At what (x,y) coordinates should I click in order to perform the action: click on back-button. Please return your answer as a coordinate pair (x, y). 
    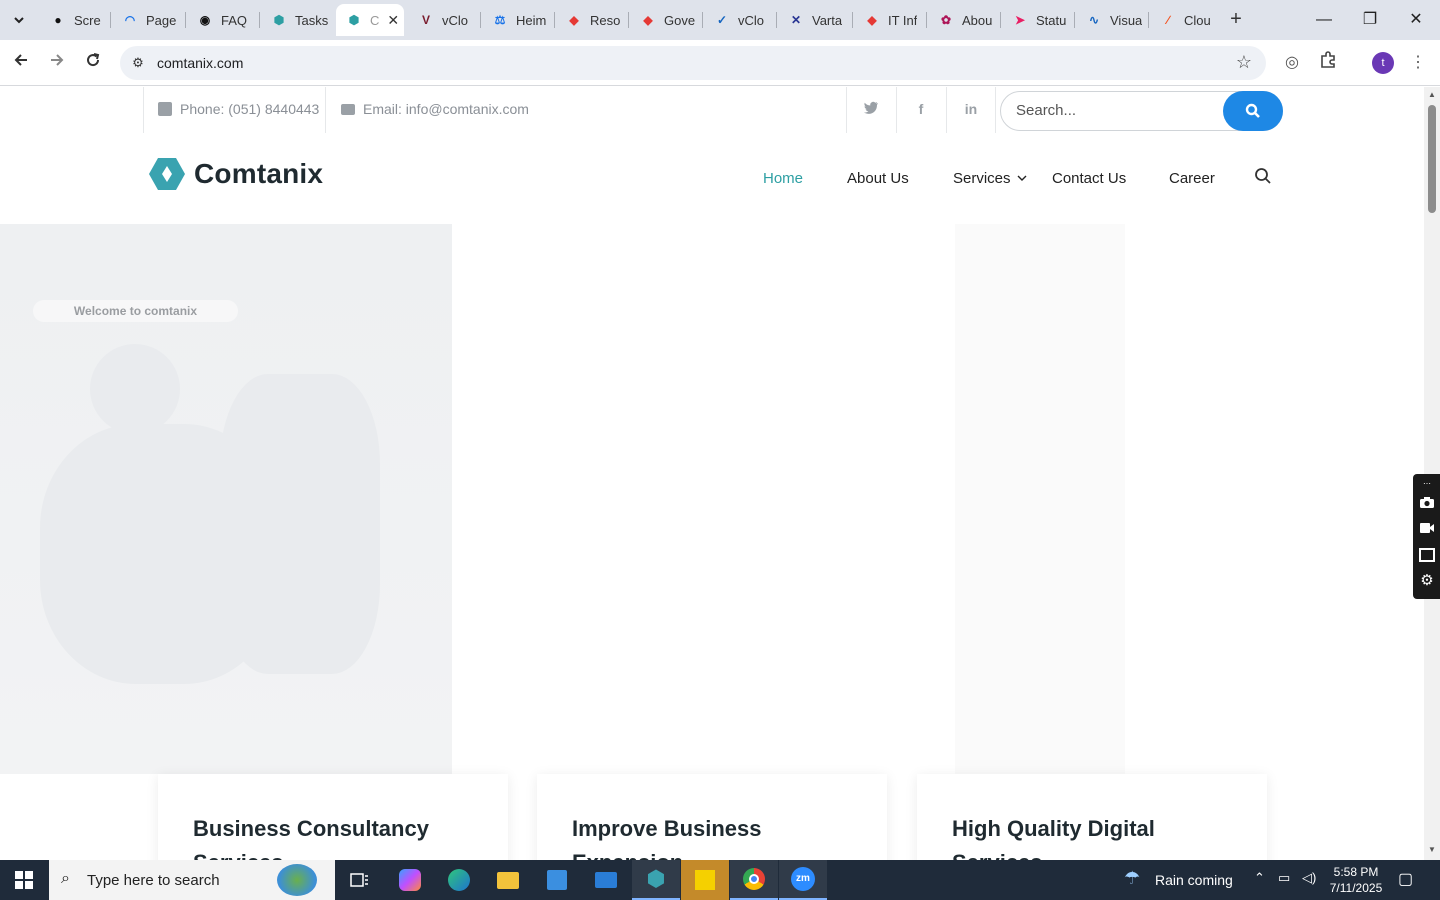
    Looking at the image, I should click on (21, 63).